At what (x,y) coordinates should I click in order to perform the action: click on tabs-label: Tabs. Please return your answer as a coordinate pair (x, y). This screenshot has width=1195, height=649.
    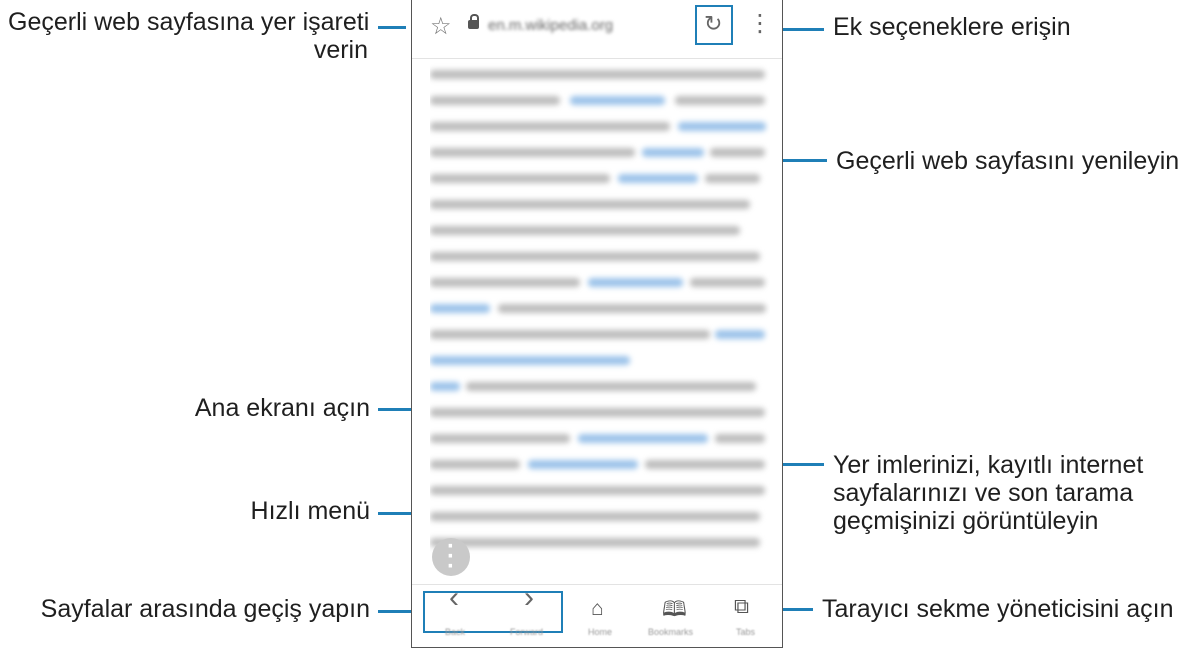
    Looking at the image, I should click on (746, 632).